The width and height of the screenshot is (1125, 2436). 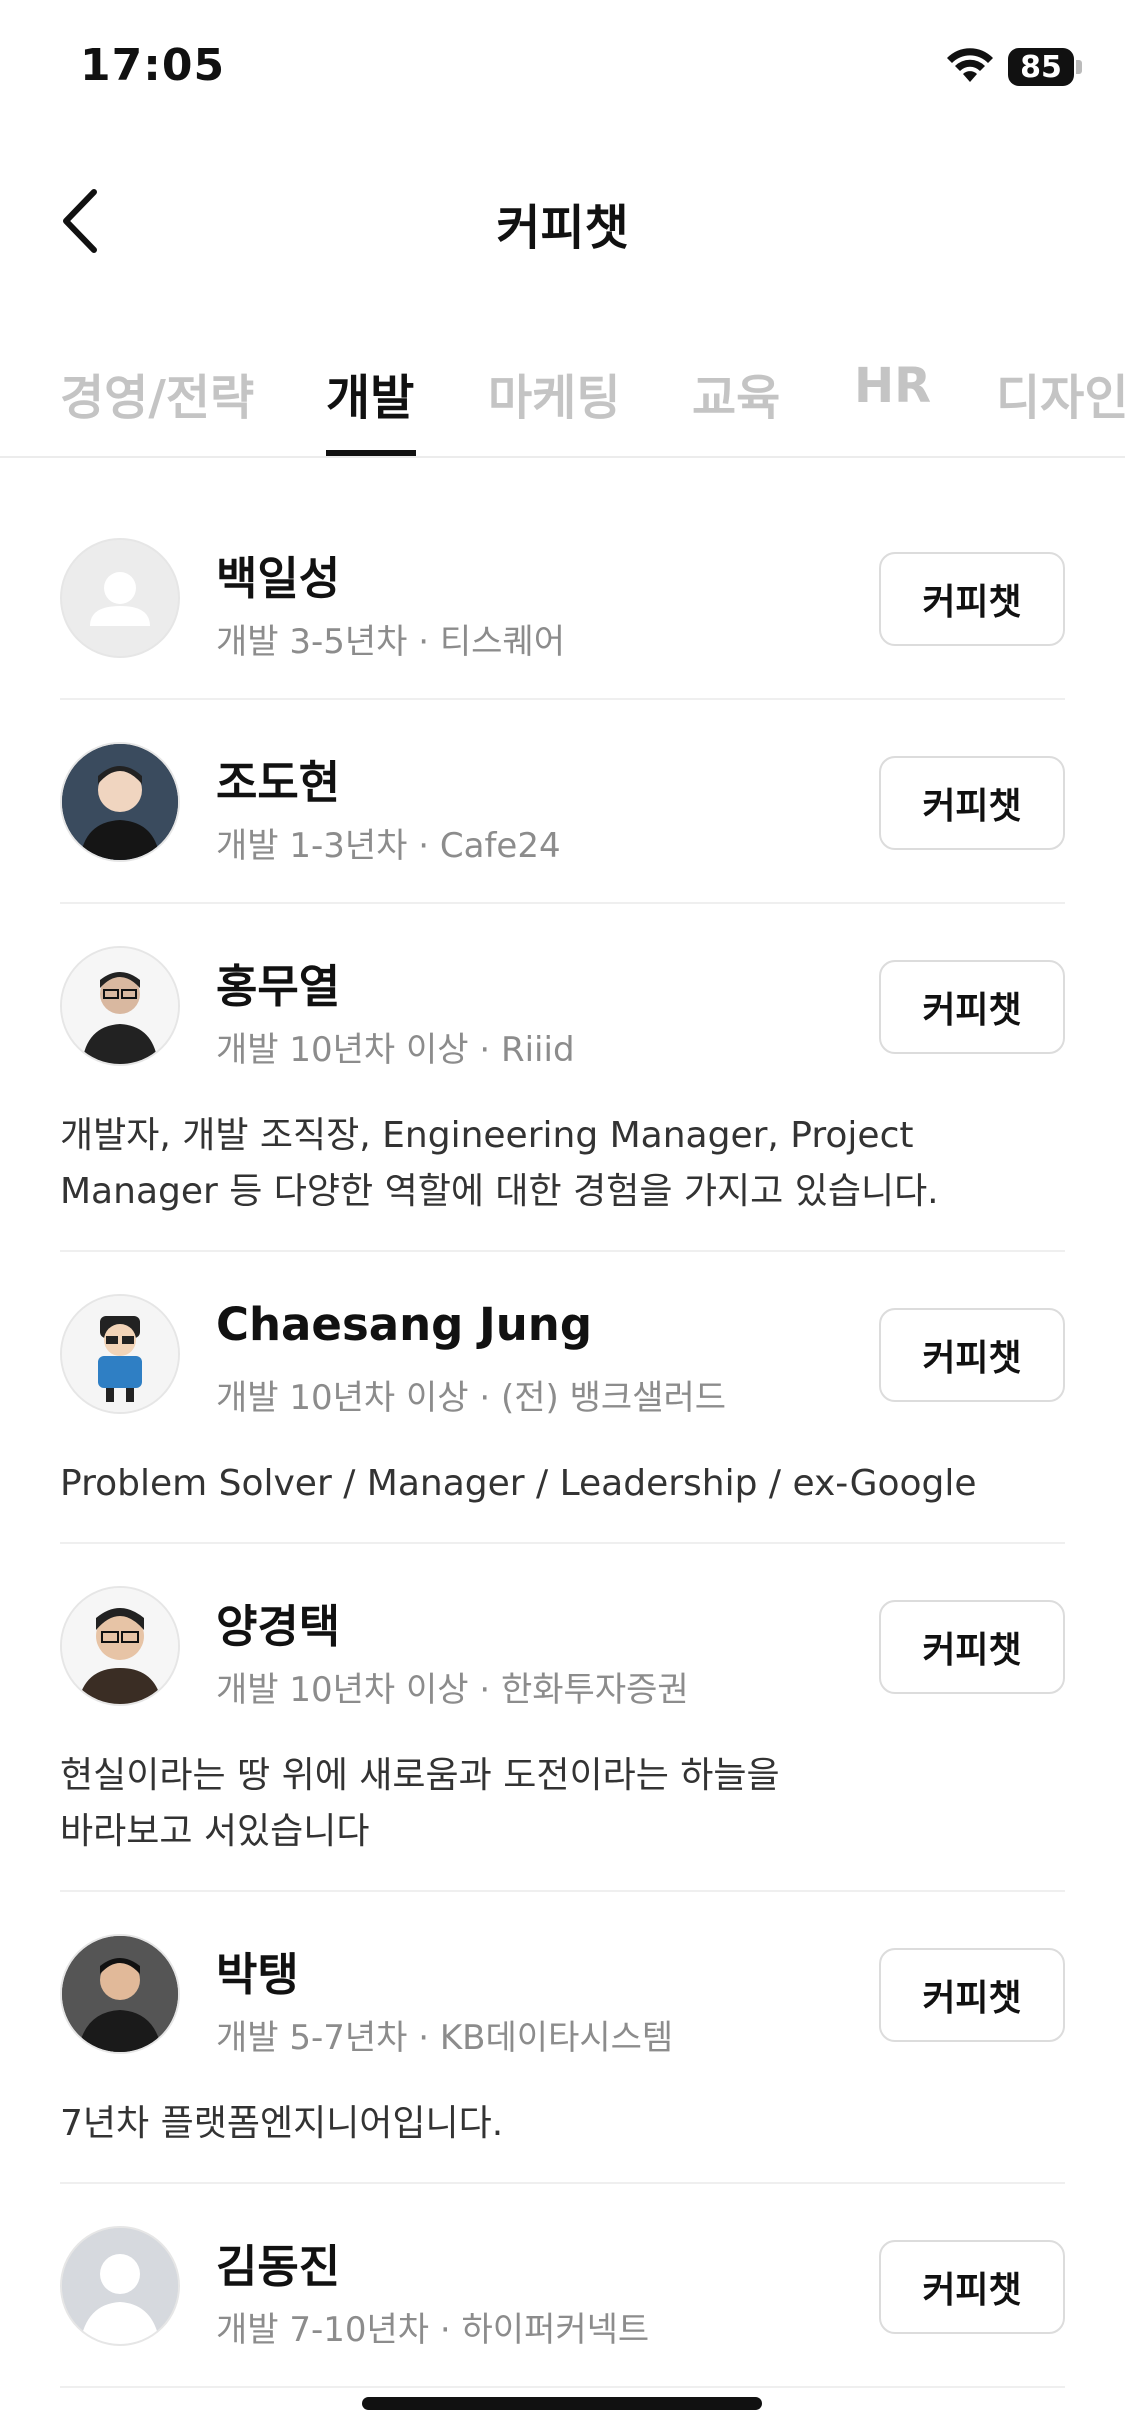 What do you see at coordinates (554, 393) in the screenshot?
I see `tab-marketing: 마케팅` at bounding box center [554, 393].